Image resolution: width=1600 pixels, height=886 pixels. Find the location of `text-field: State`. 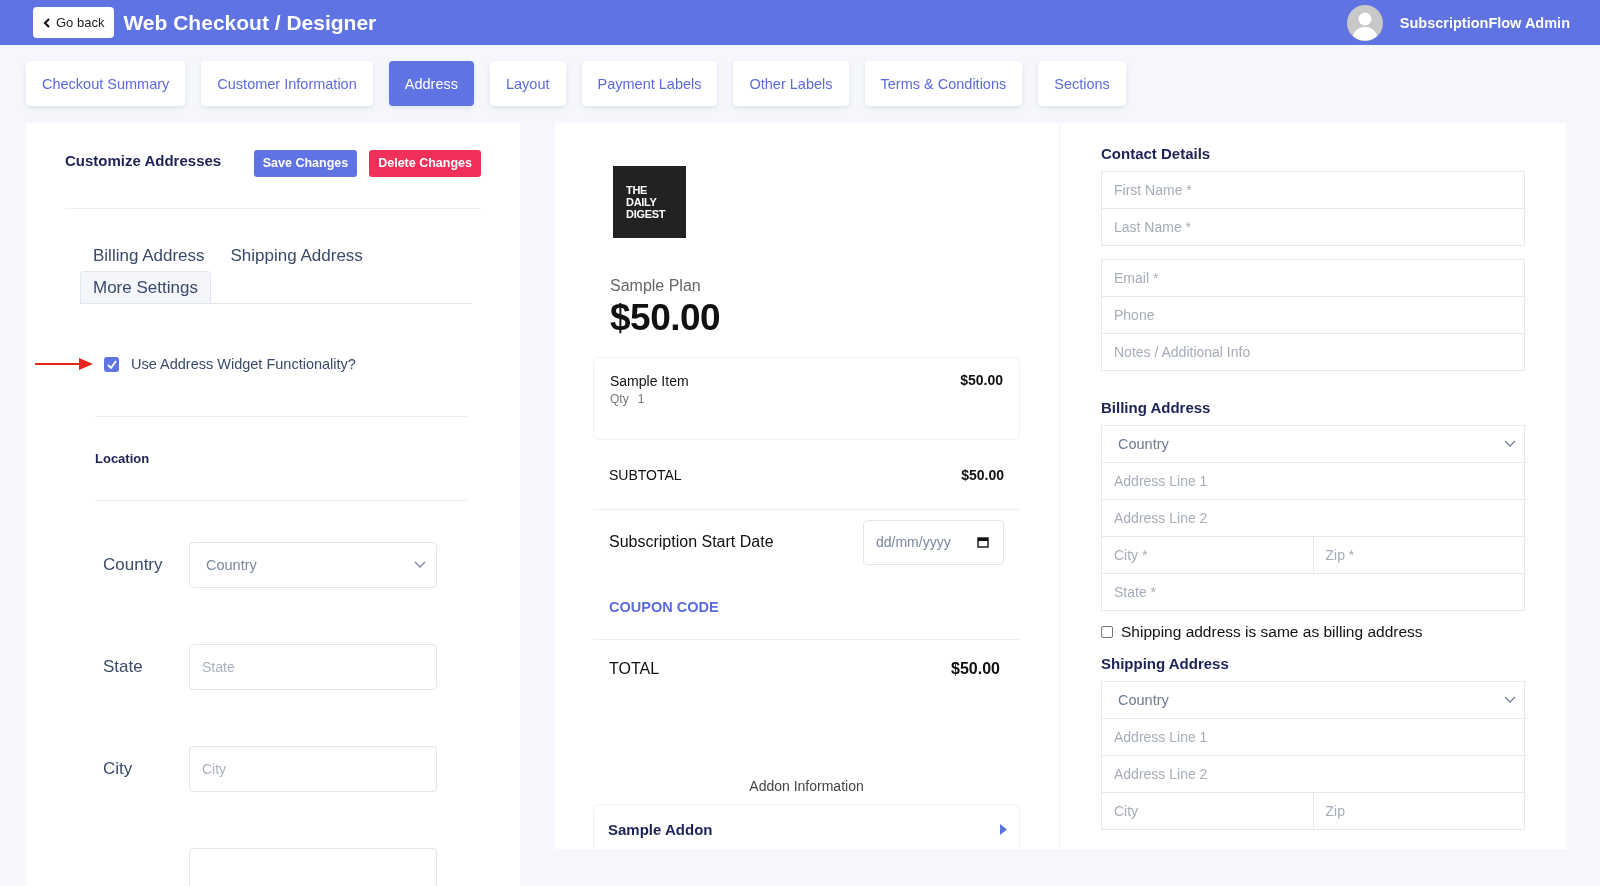

text-field: State is located at coordinates (313, 667).